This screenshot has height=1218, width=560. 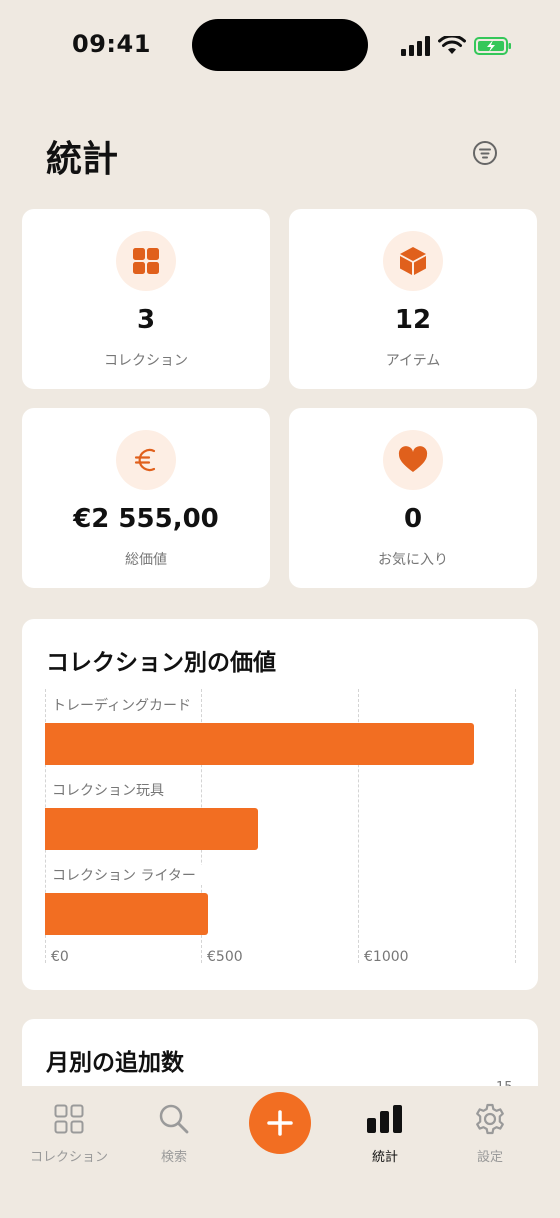 I want to click on tab-label: 統計, so click(x=384, y=1157).